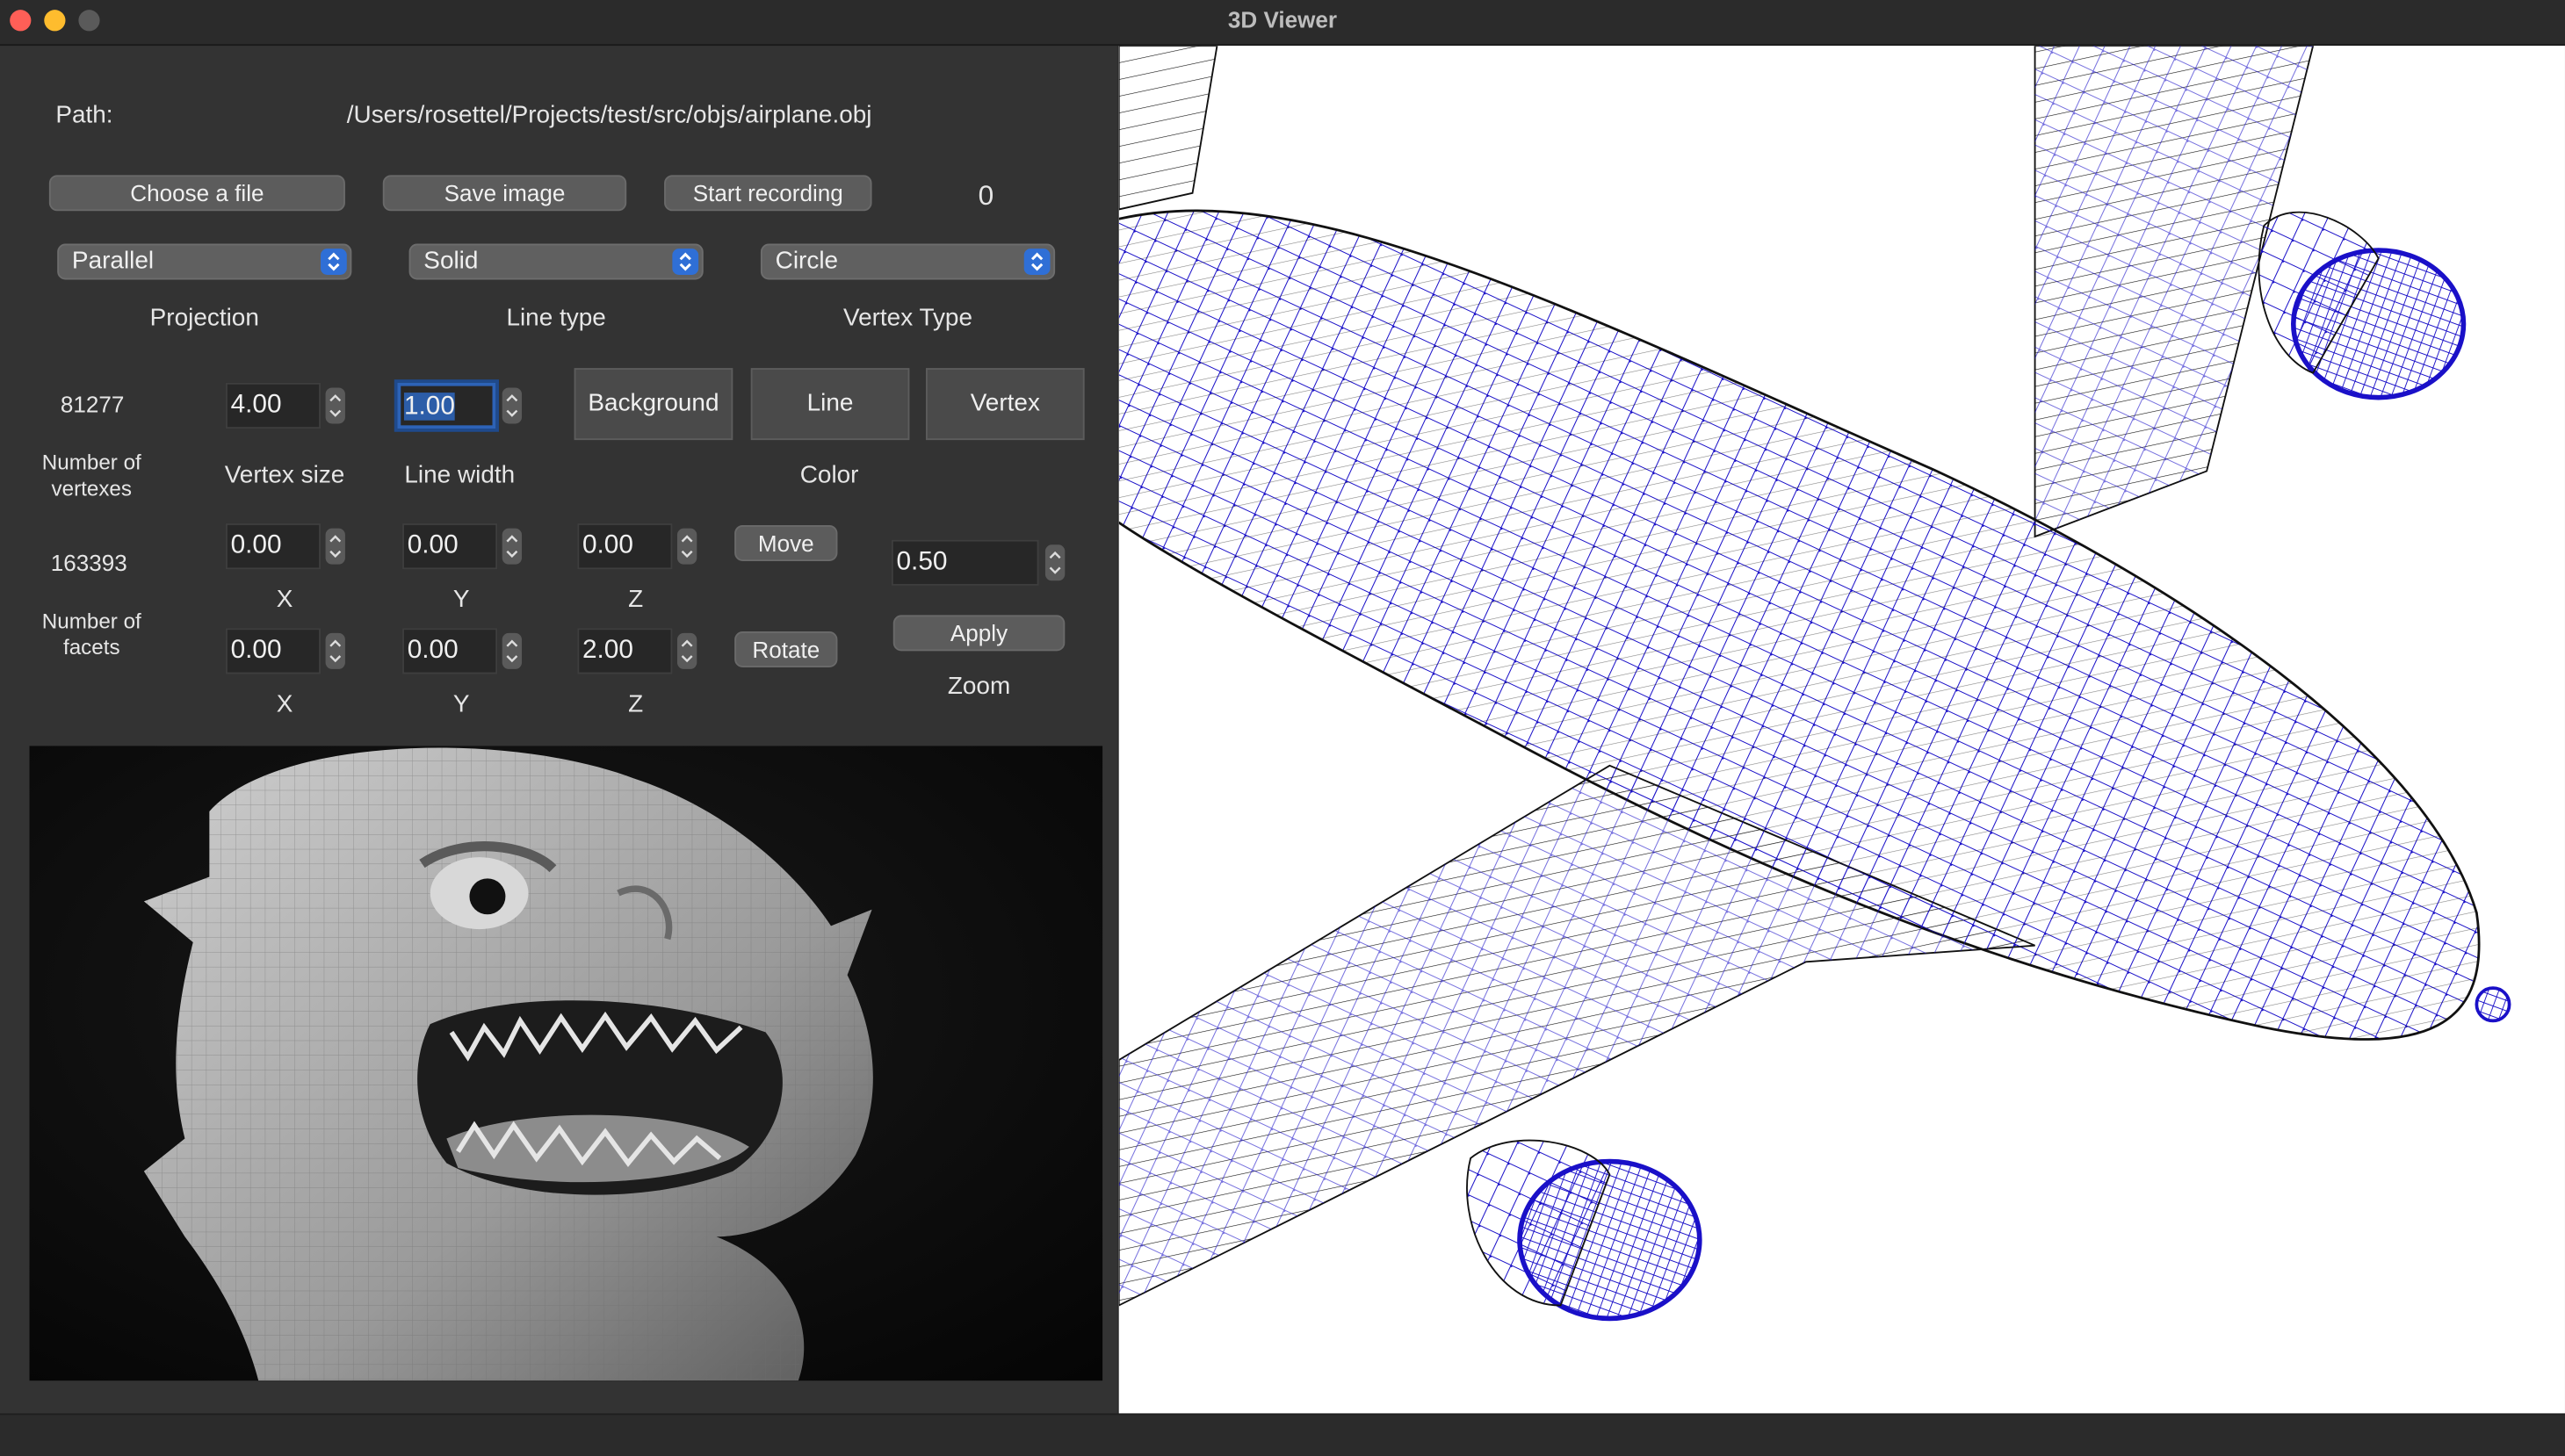  I want to click on rotate-z-label: Z, so click(636, 704).